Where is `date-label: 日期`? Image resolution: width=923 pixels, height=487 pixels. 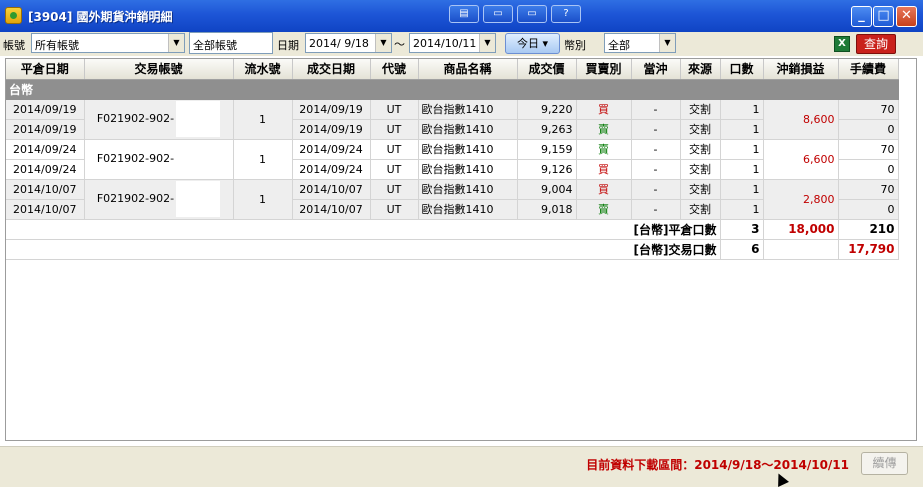
date-label: 日期 is located at coordinates (288, 45).